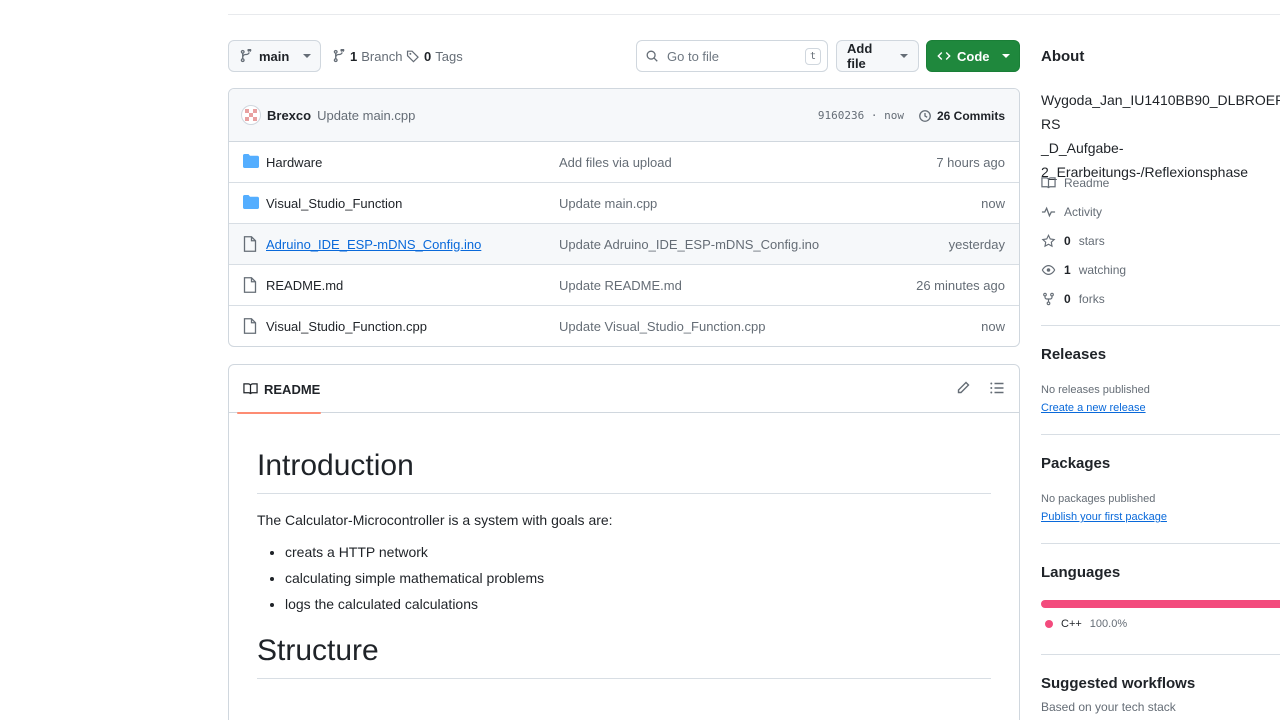 This screenshot has height=720, width=1280. Describe the element at coordinates (1160, 604) in the screenshot. I see `language-bar` at that location.